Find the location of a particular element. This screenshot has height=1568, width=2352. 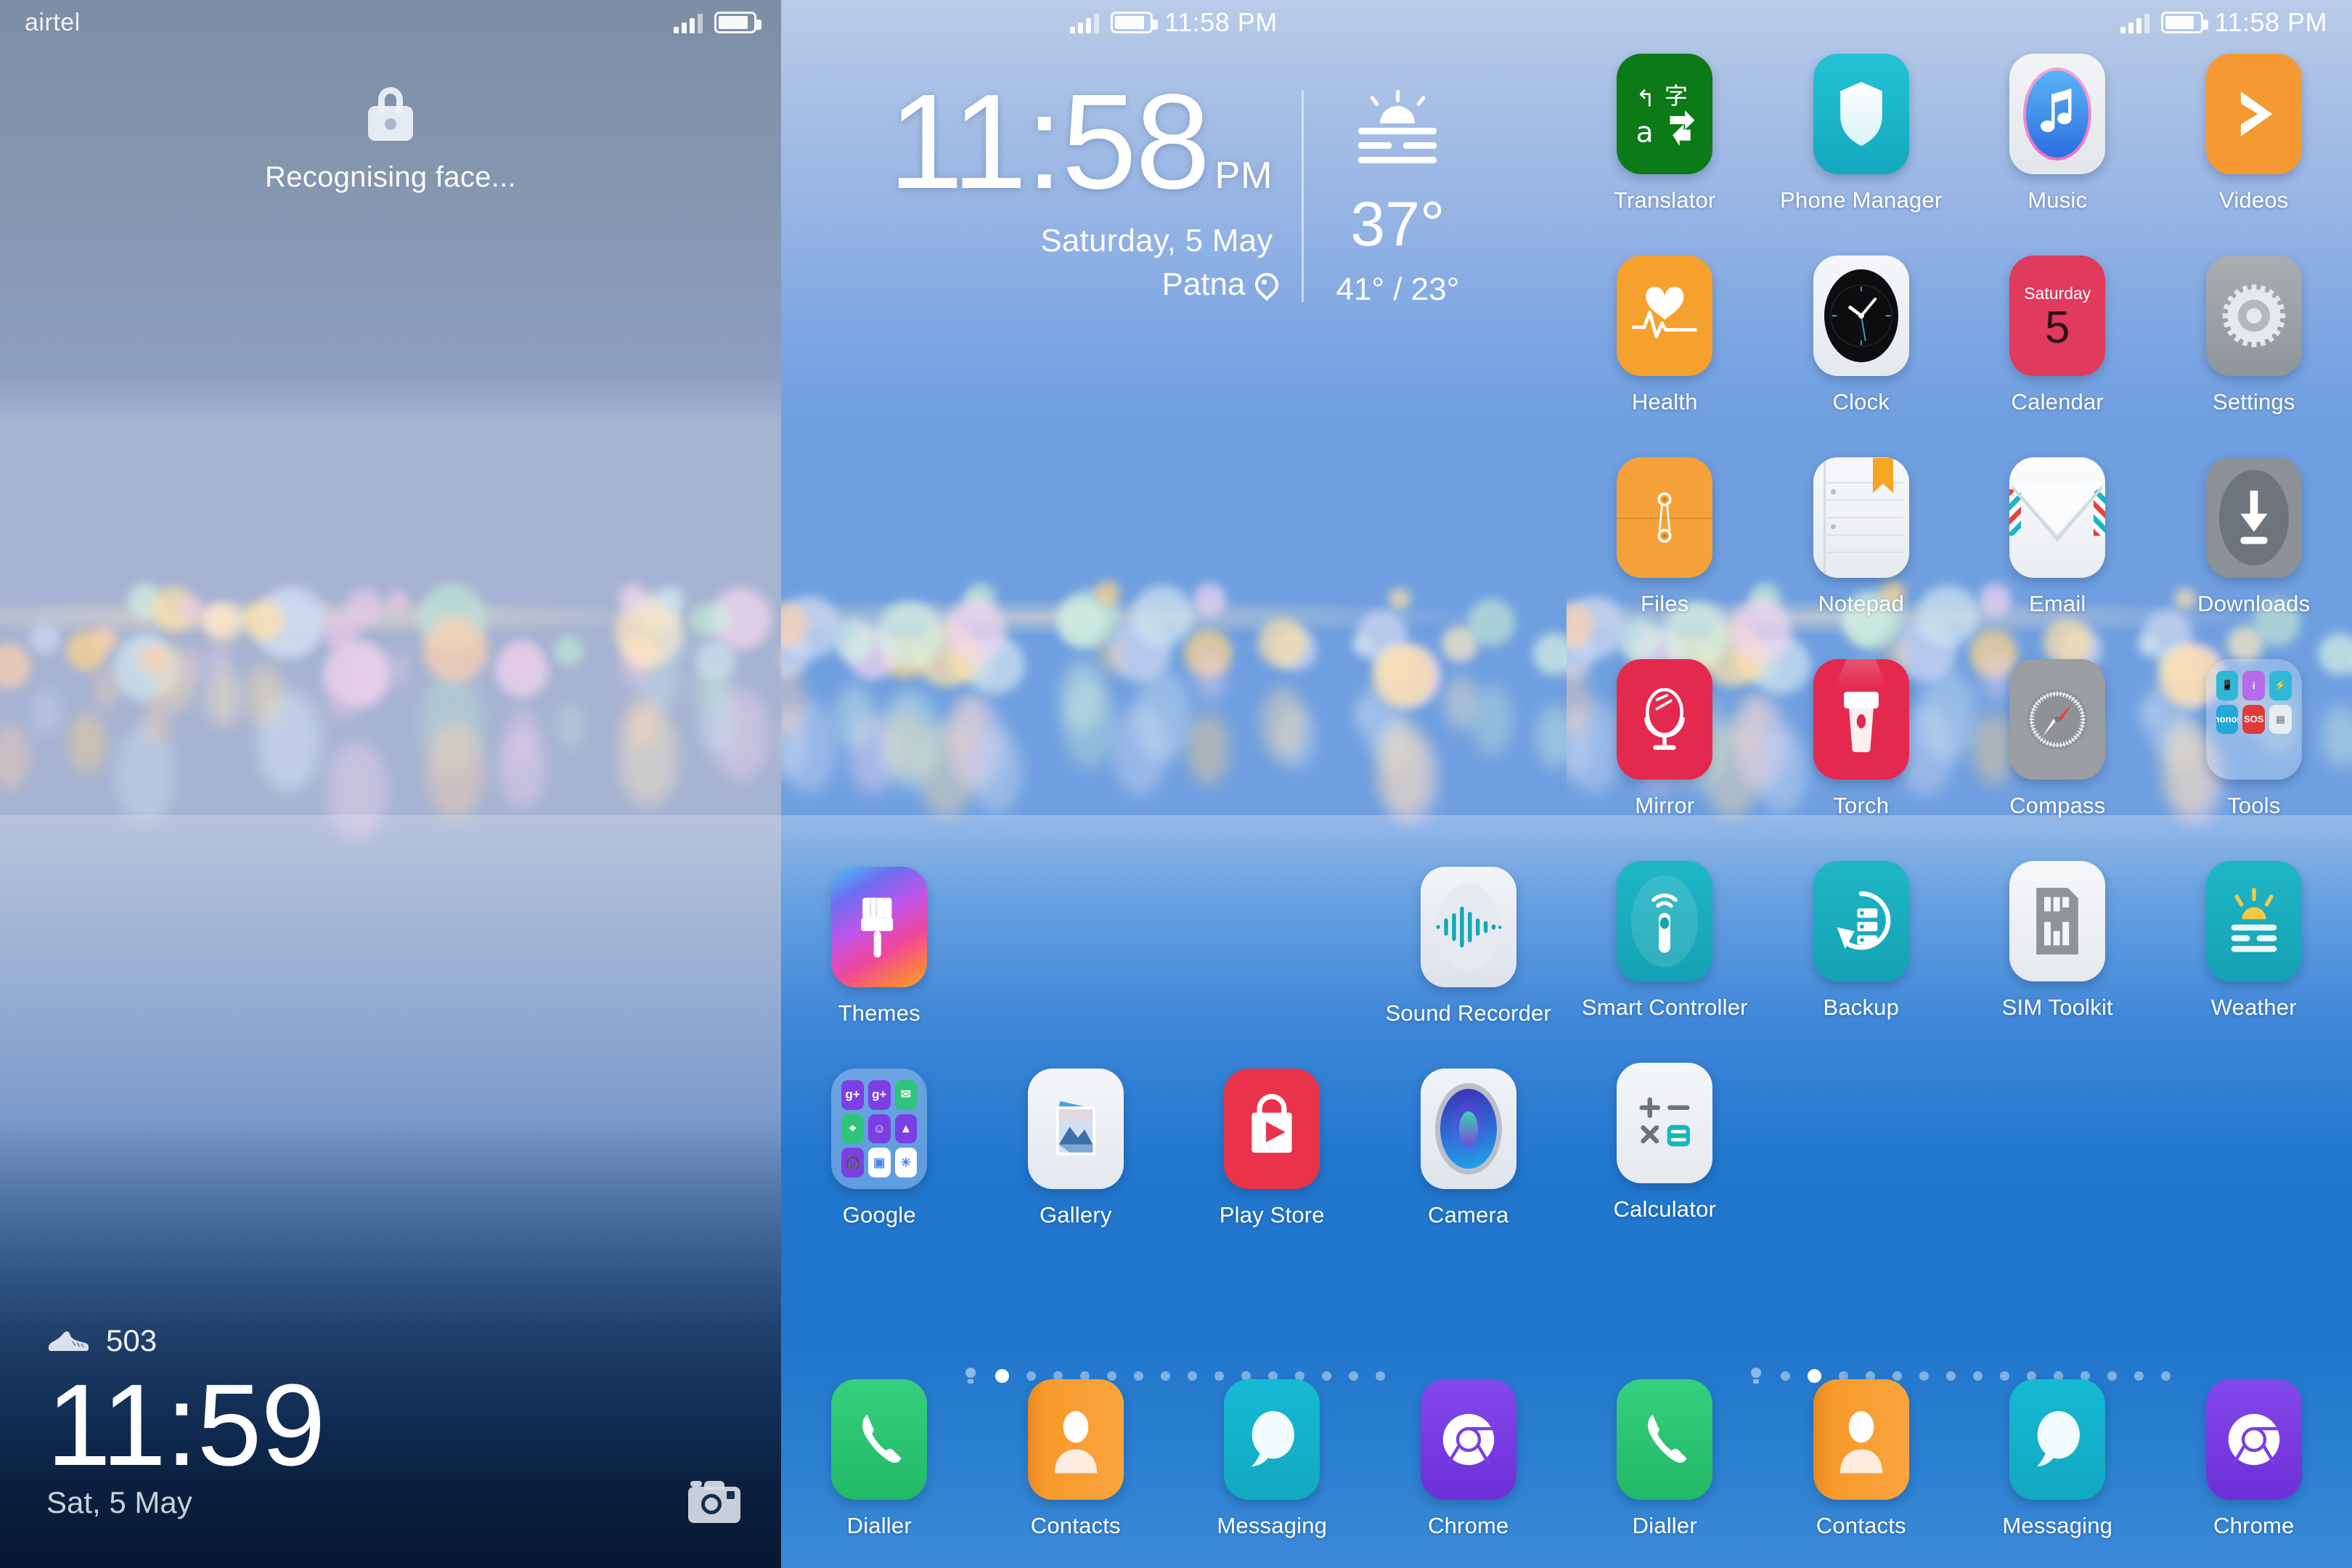

app-item: Mirror is located at coordinates (1665, 750).